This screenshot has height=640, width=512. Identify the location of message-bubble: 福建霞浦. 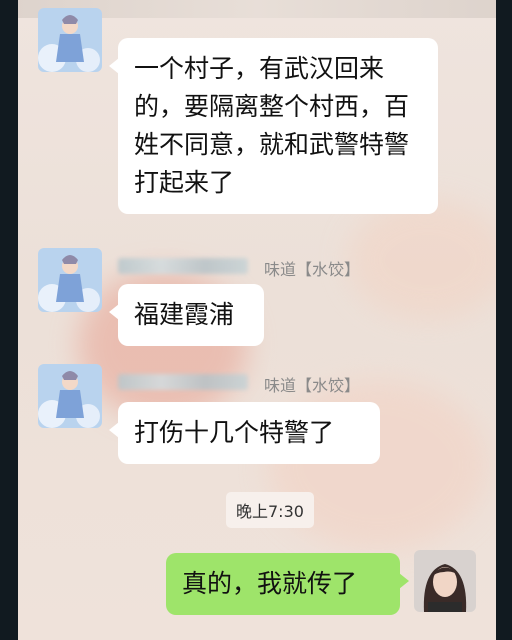
(186, 315).